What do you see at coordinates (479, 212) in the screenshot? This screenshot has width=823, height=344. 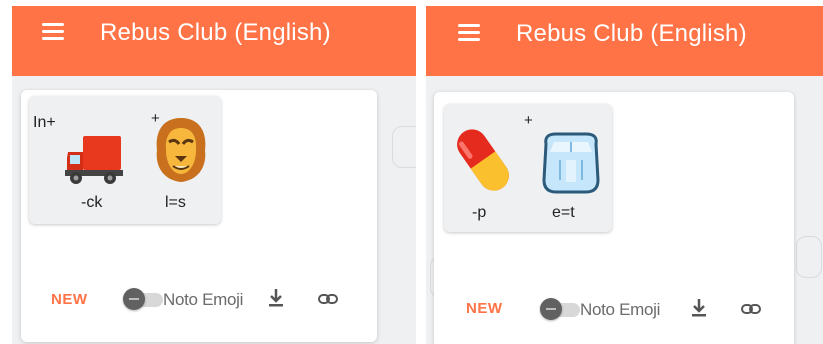 I see `puzzle-hint-1: -p` at bounding box center [479, 212].